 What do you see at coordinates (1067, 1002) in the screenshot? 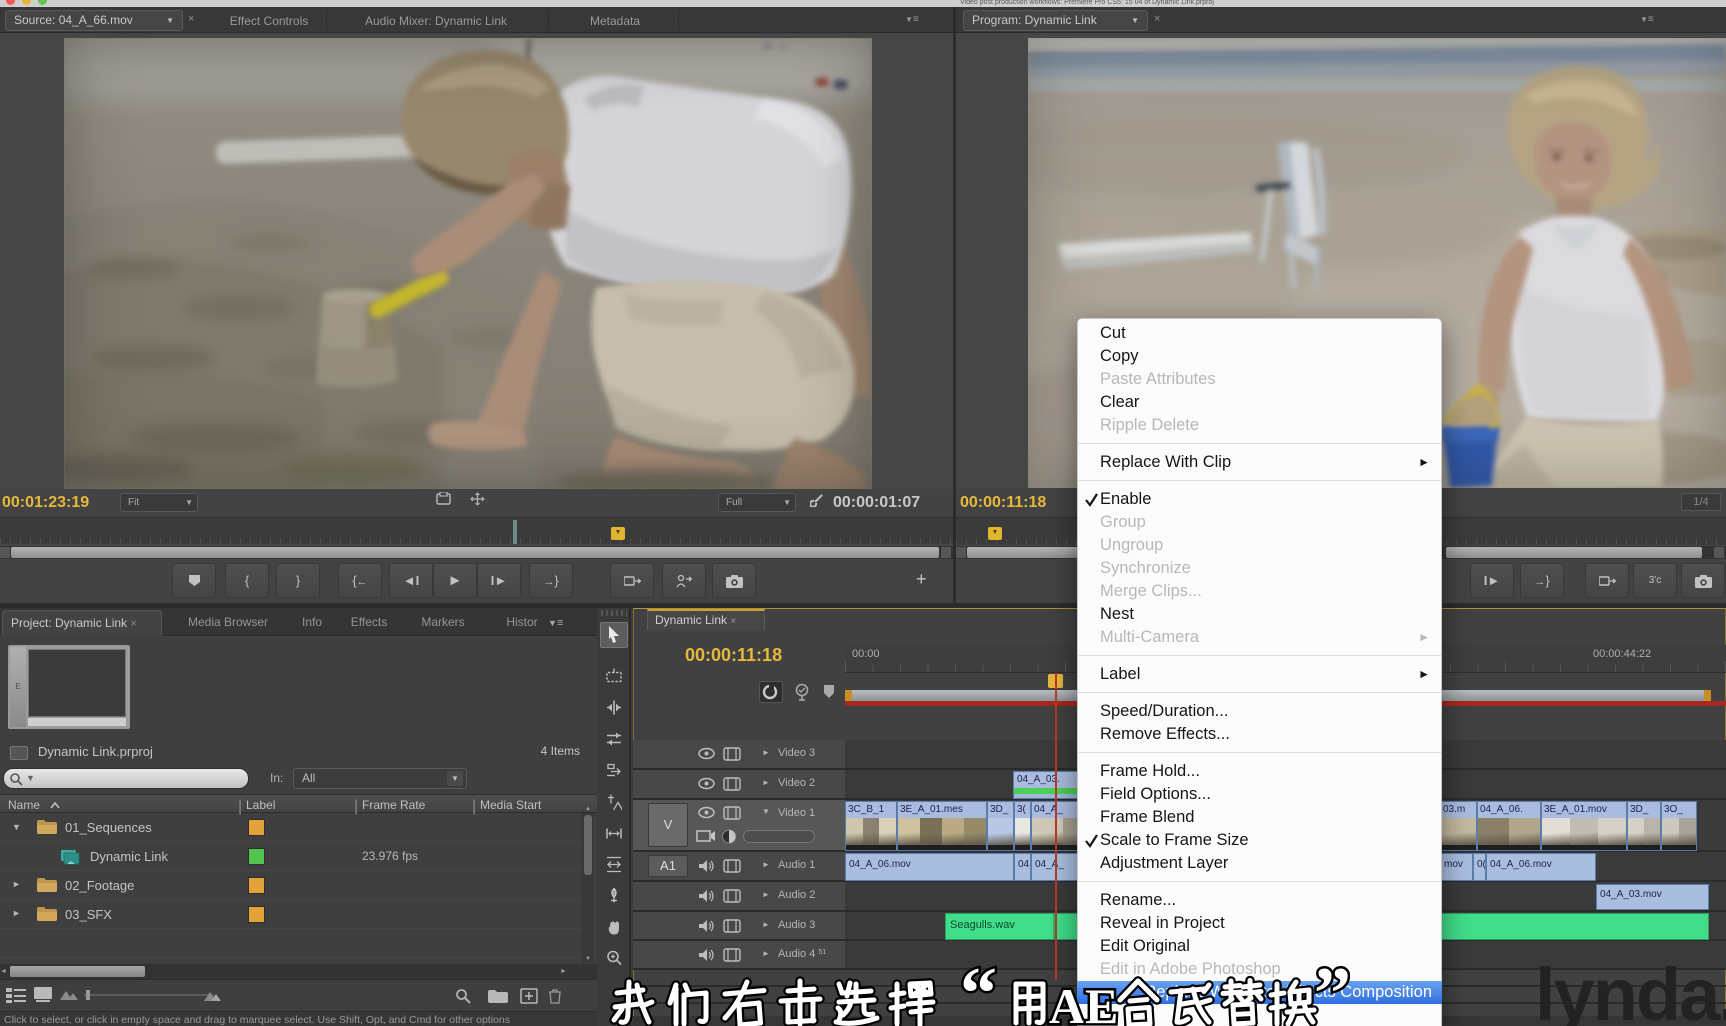
I see `svg-text: A` at bounding box center [1067, 1002].